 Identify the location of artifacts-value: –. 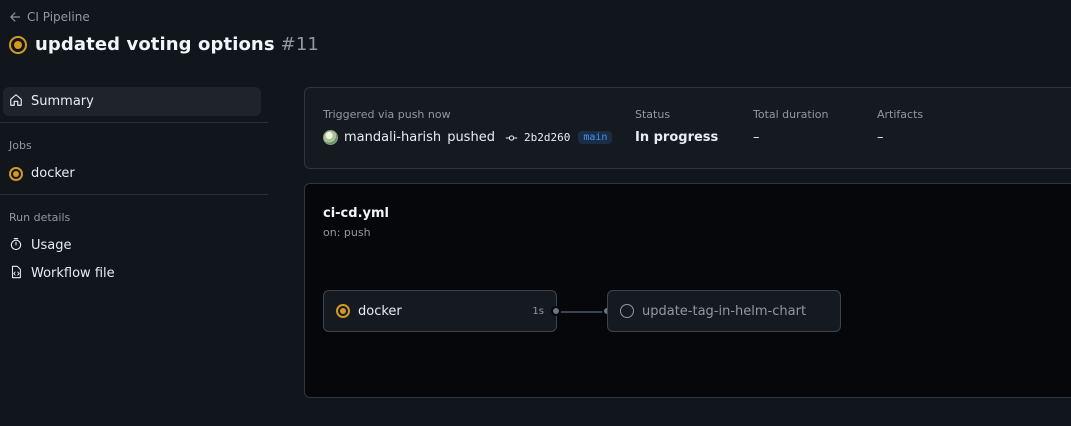
(880, 137).